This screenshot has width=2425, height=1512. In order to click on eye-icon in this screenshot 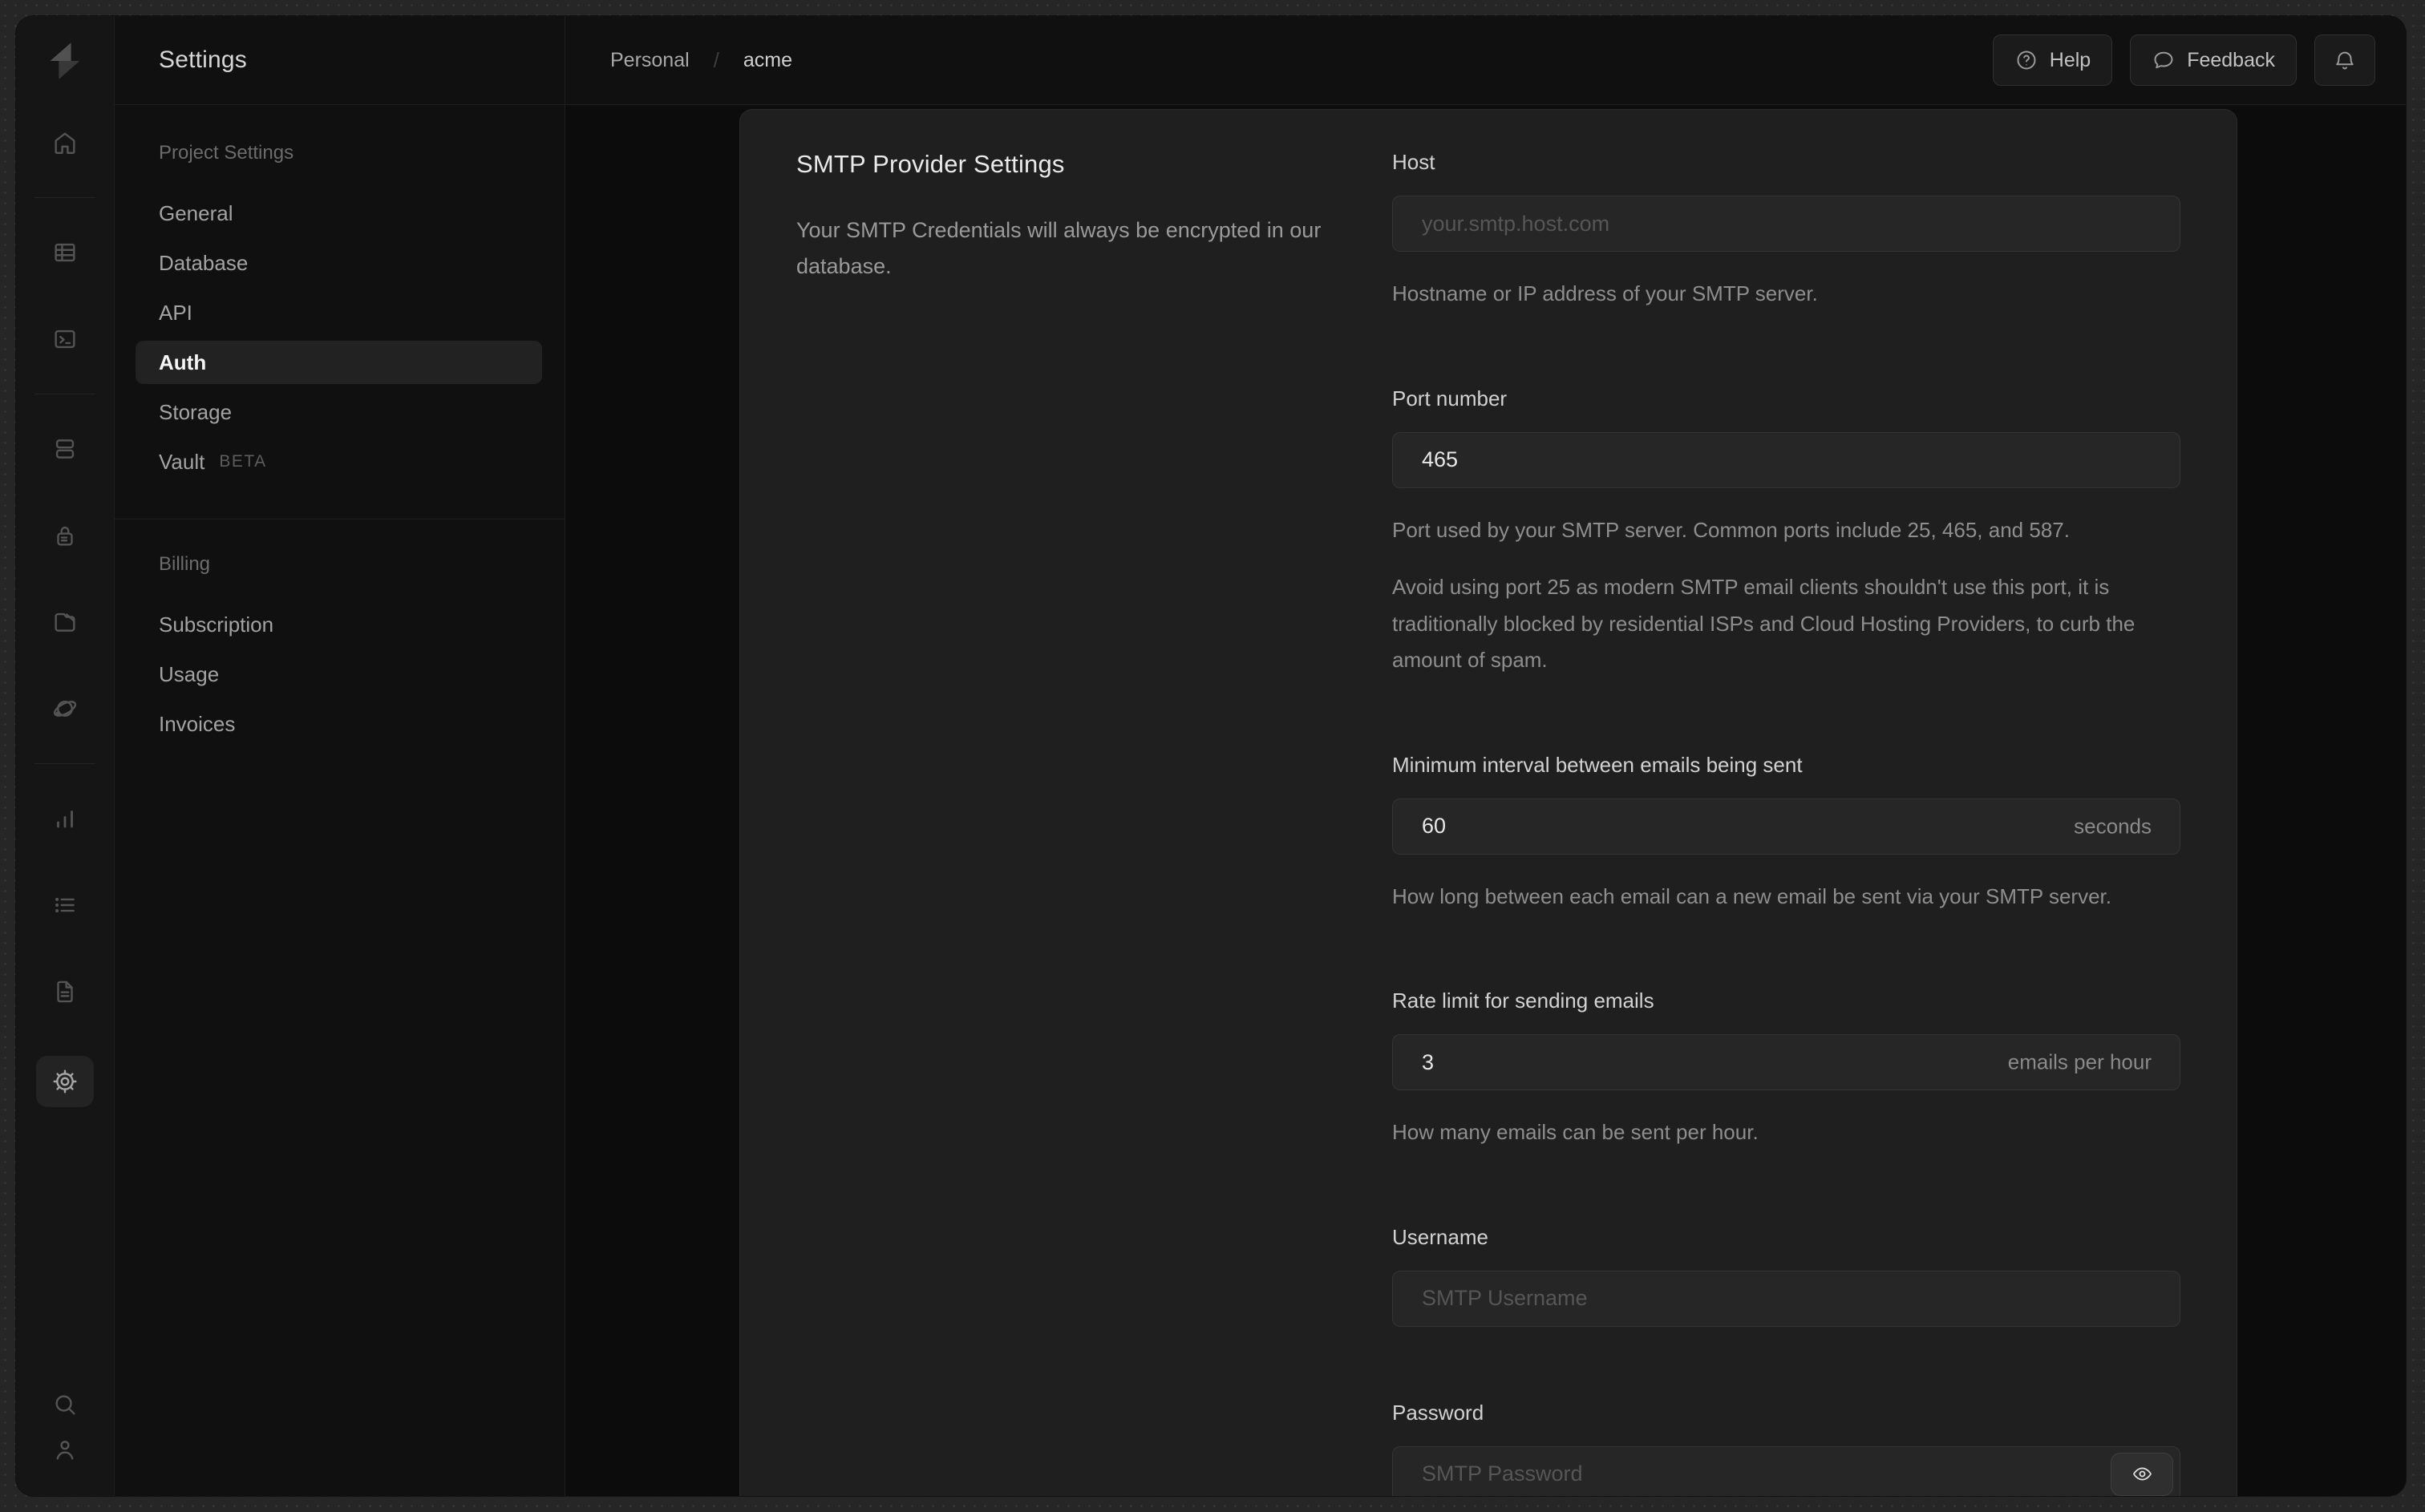, I will do `click(2142, 1474)`.